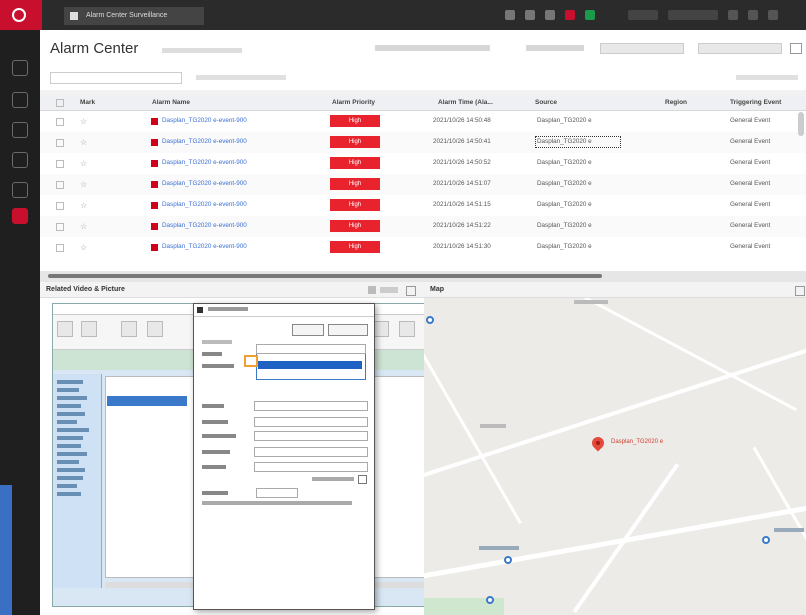 The height and width of the screenshot is (615, 806). I want to click on table-vscroll, so click(801, 124).